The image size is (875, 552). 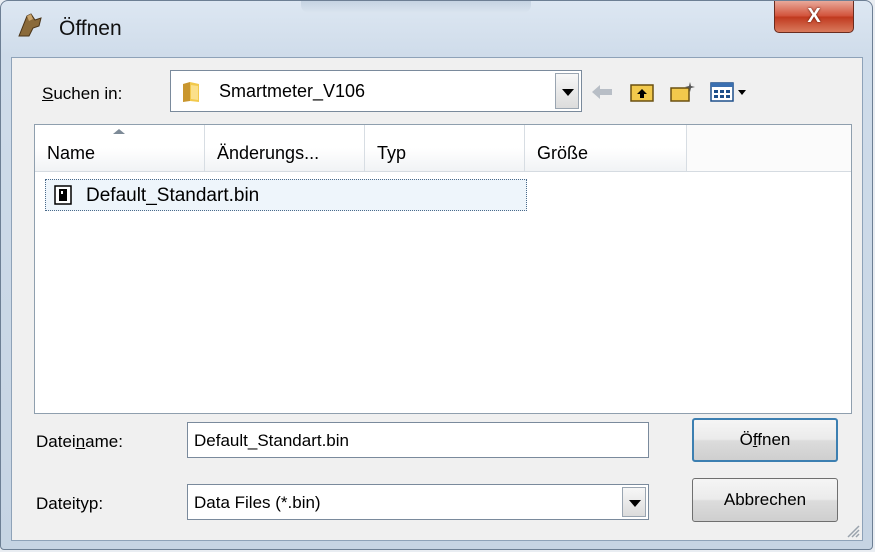 What do you see at coordinates (63, 195) in the screenshot?
I see `file-icon` at bounding box center [63, 195].